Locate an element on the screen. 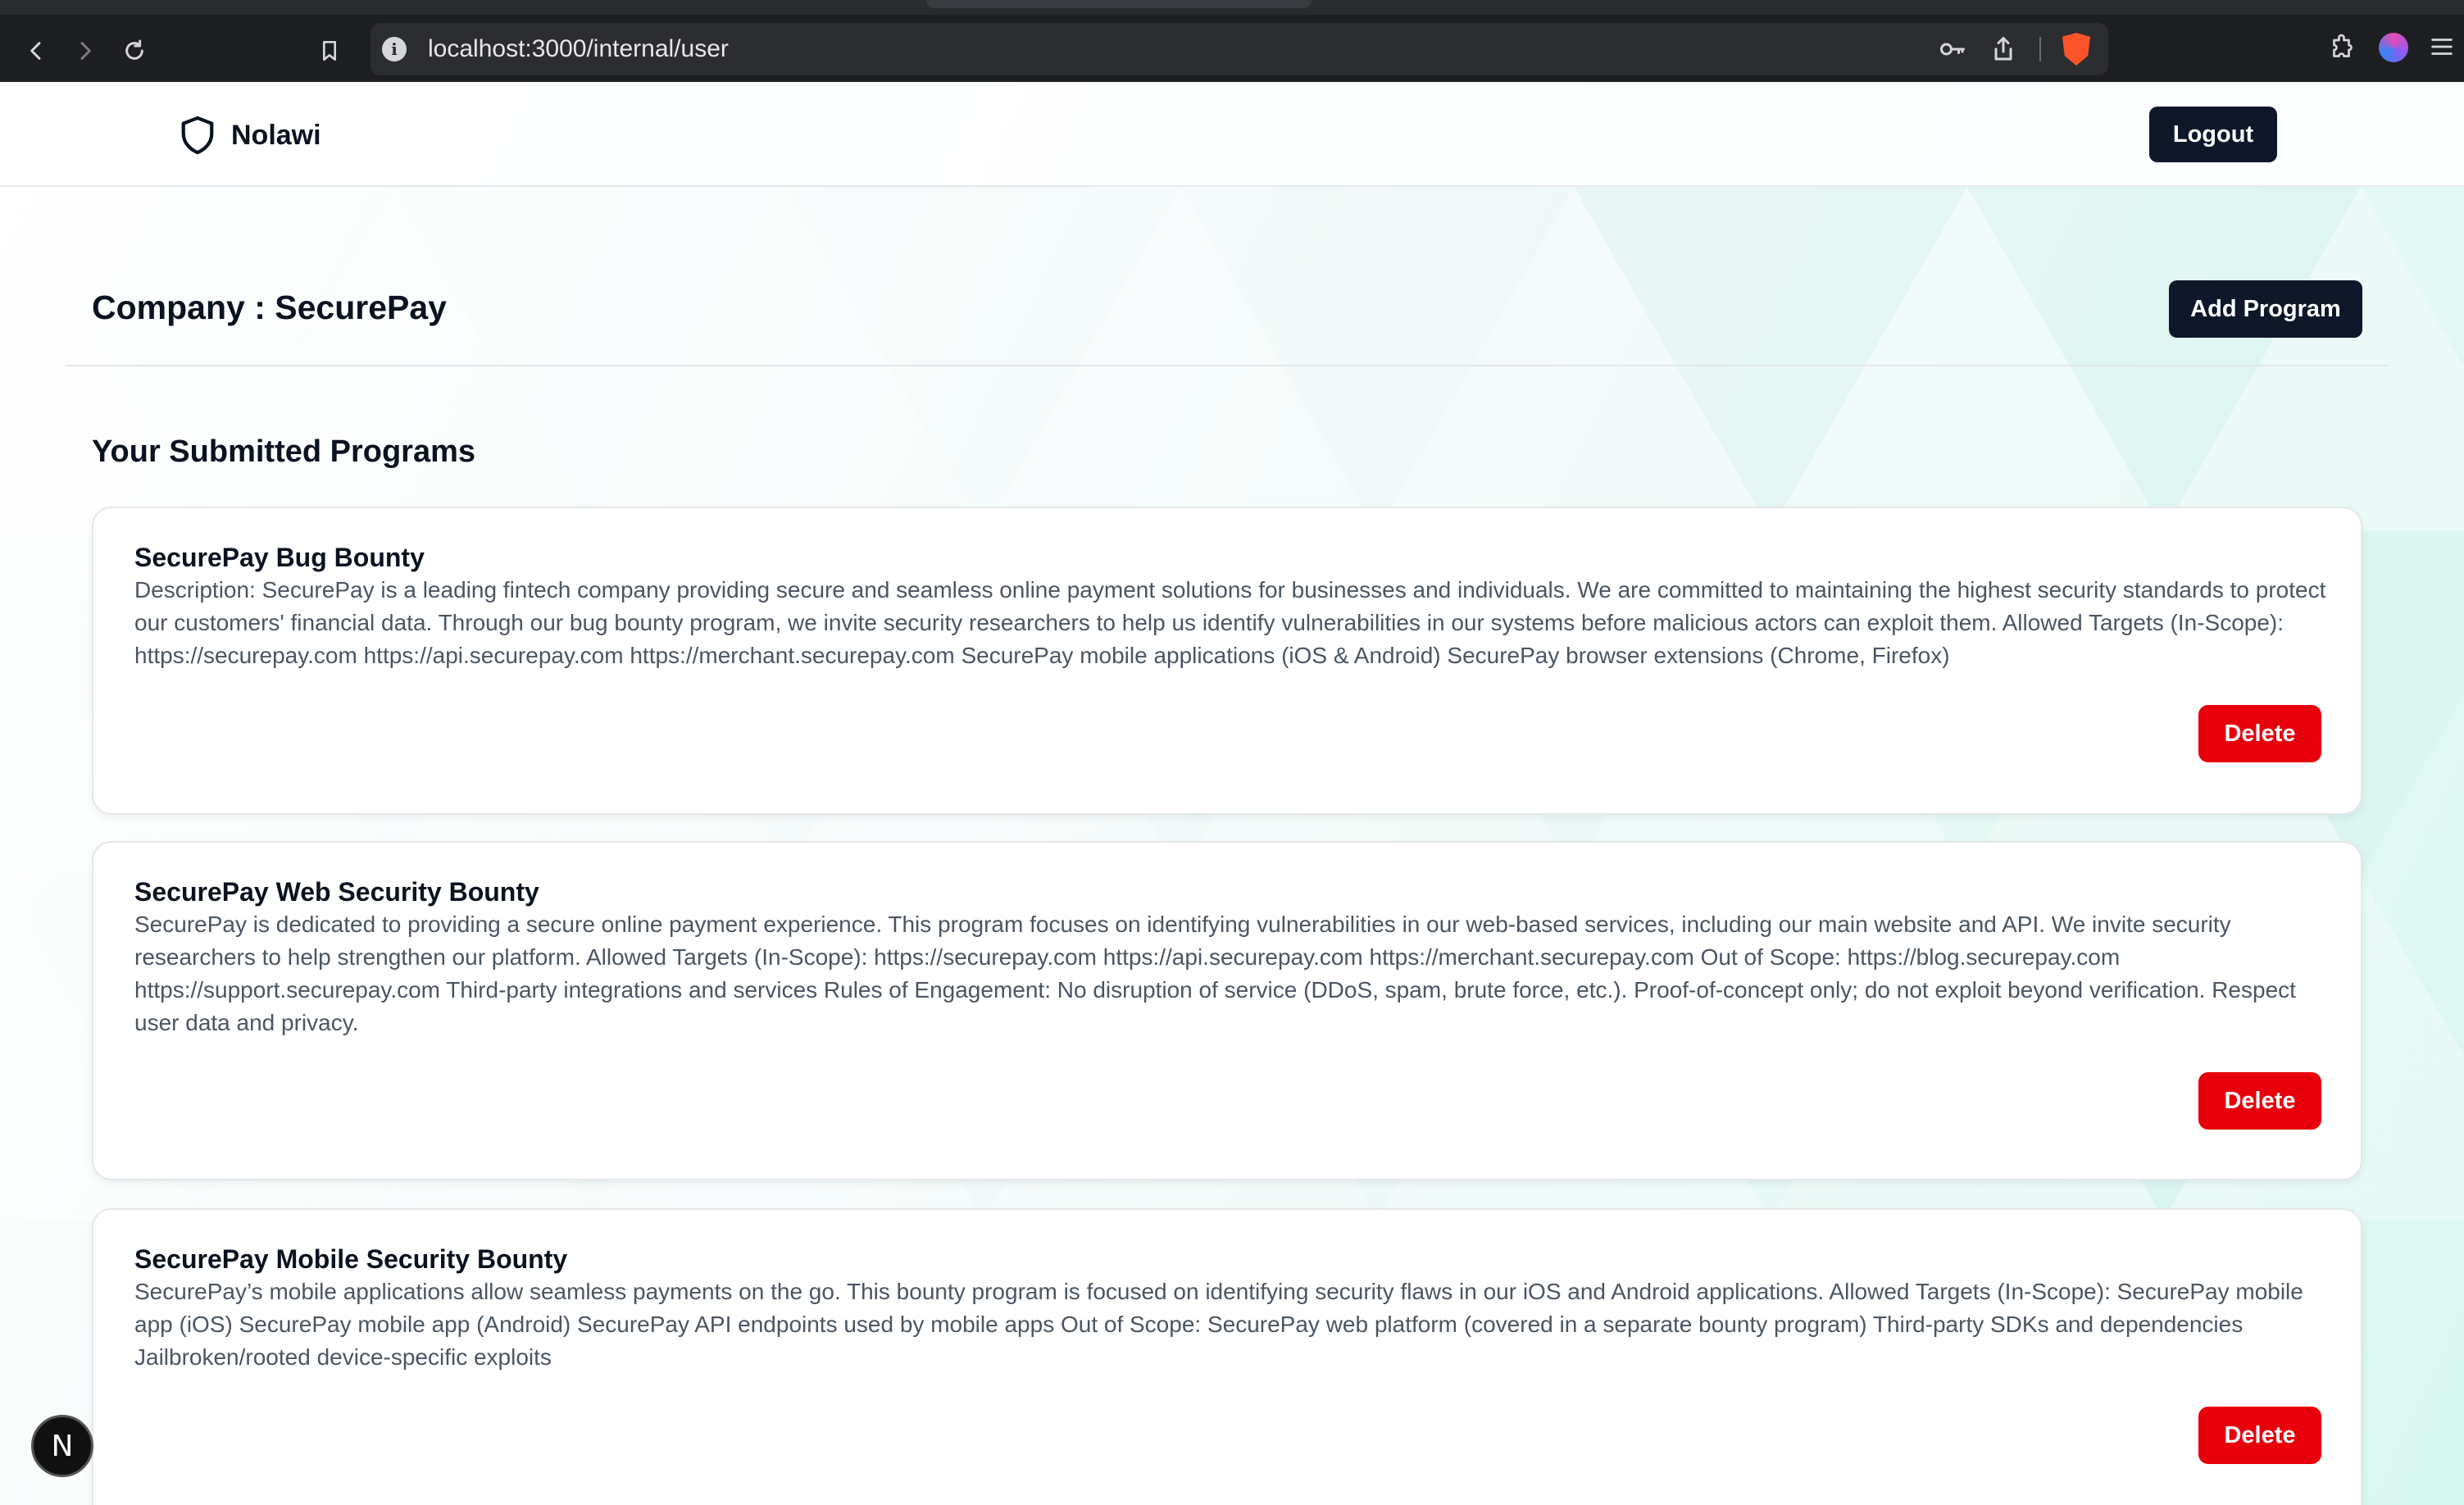 Image resolution: width=2464 pixels, height=1505 pixels. active-tab-edge is located at coordinates (1119, 4).